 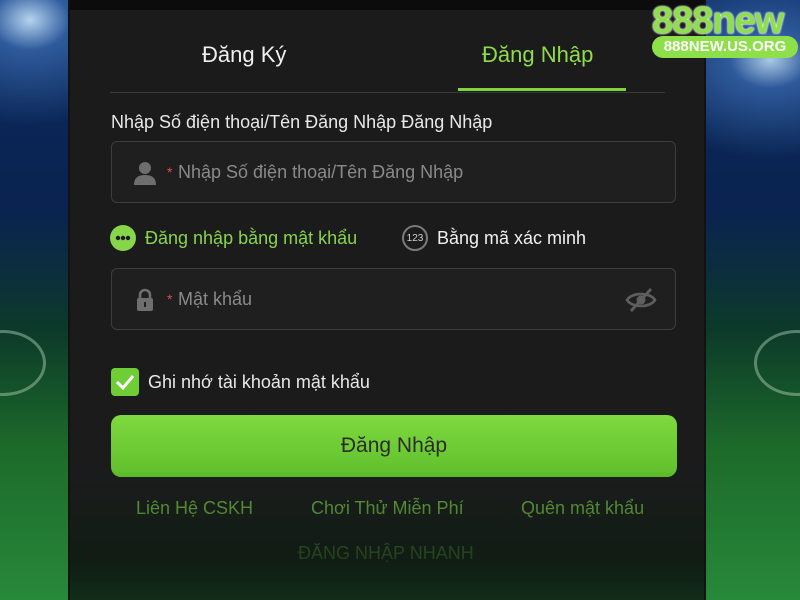 What do you see at coordinates (512, 237) in the screenshot?
I see `mode-code-label: Bằng mã xác minh` at bounding box center [512, 237].